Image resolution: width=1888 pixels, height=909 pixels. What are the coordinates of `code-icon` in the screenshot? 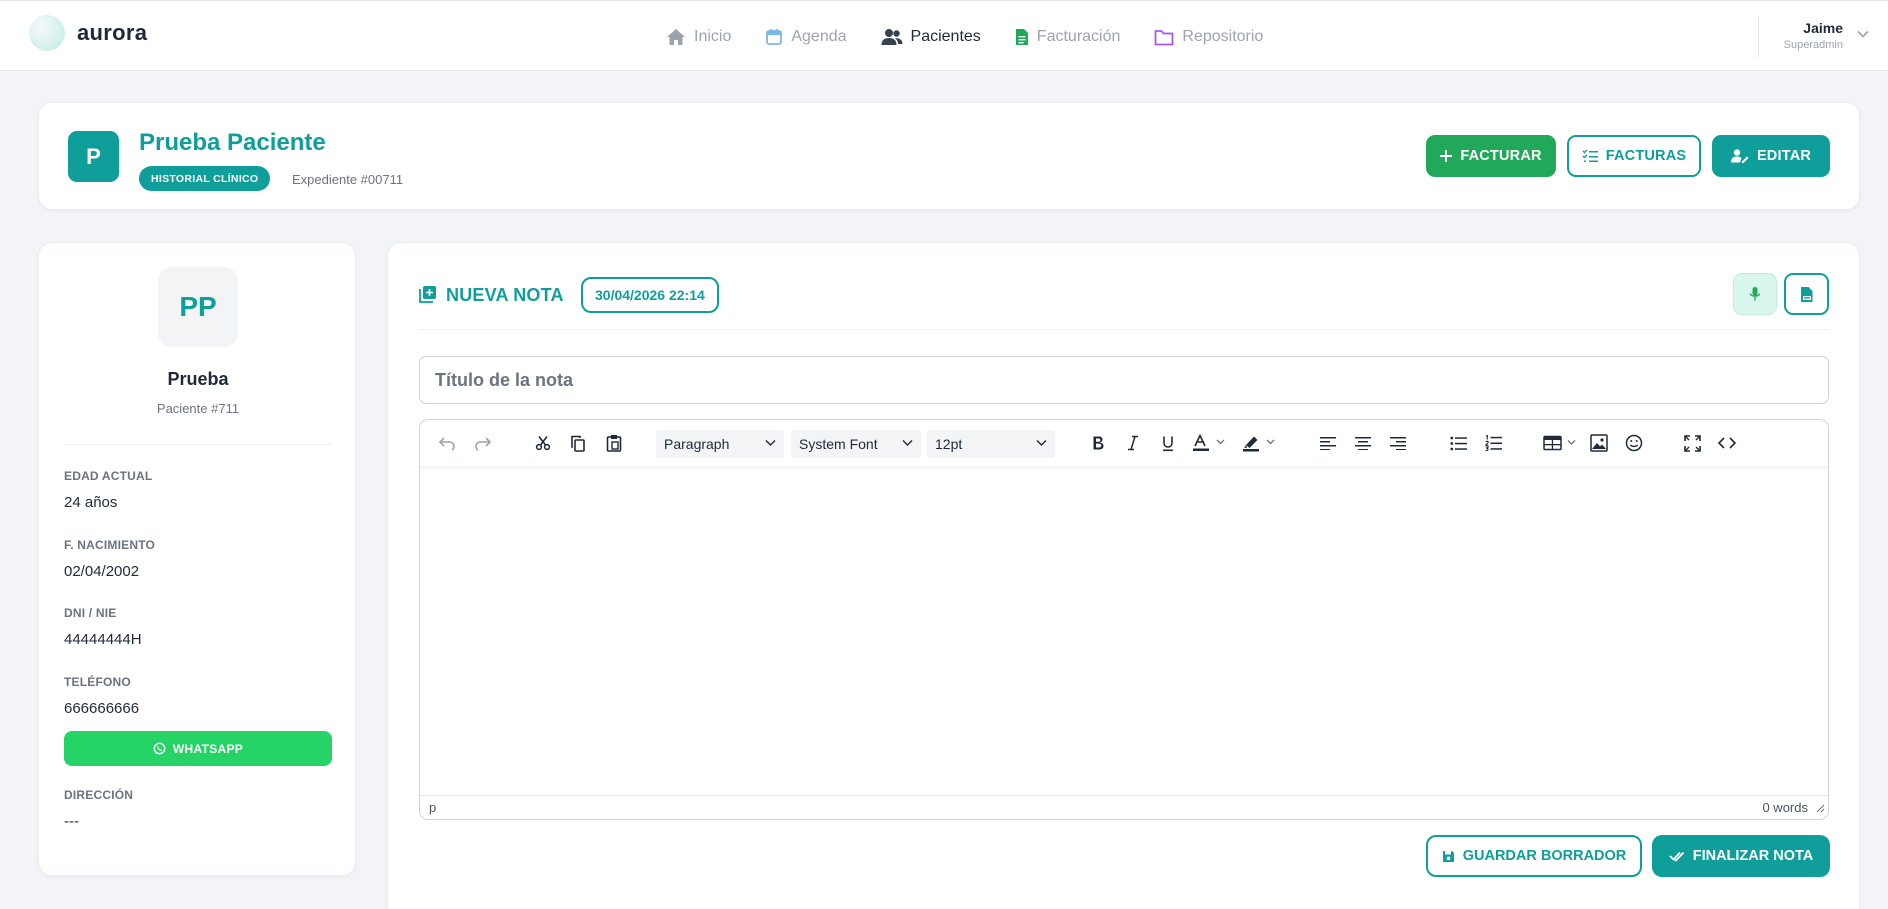 It's located at (1727, 443).